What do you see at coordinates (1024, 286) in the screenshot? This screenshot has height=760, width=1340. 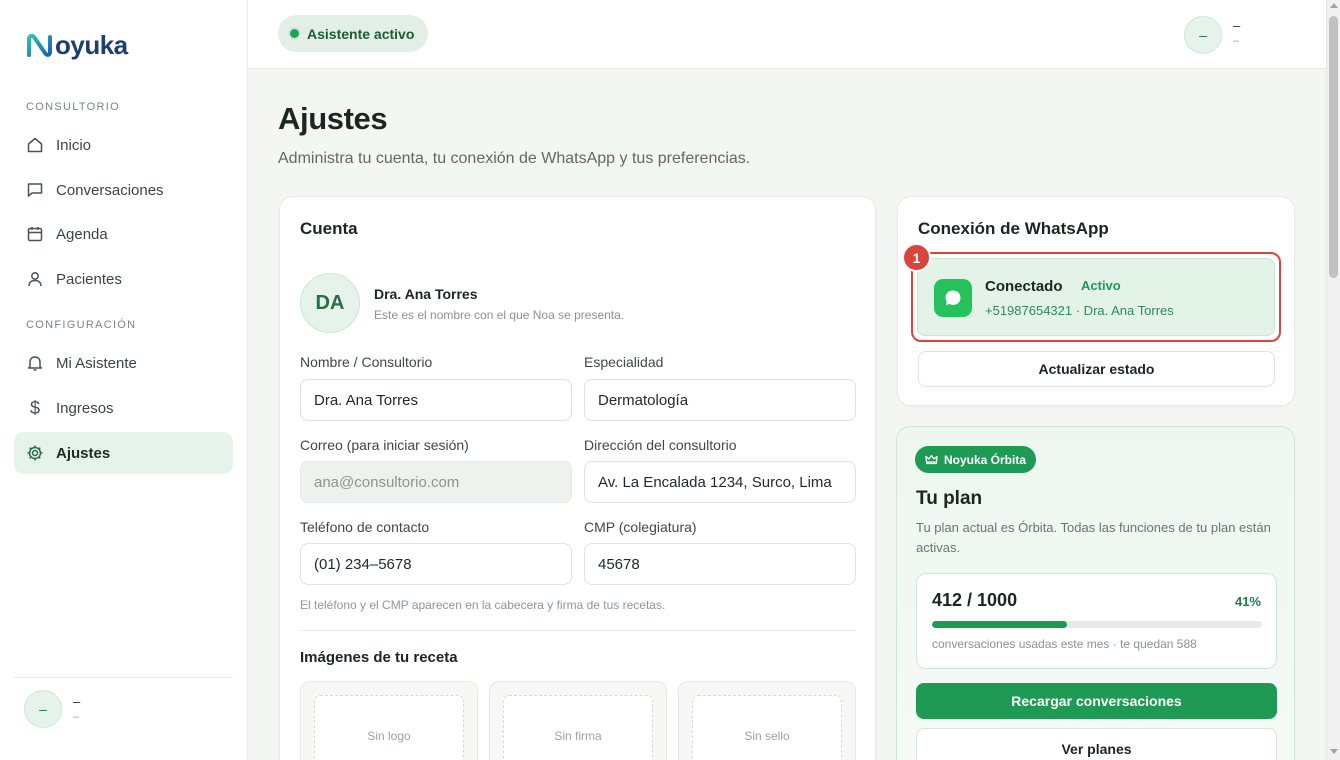 I see `whatsapp-status: Conectado` at bounding box center [1024, 286].